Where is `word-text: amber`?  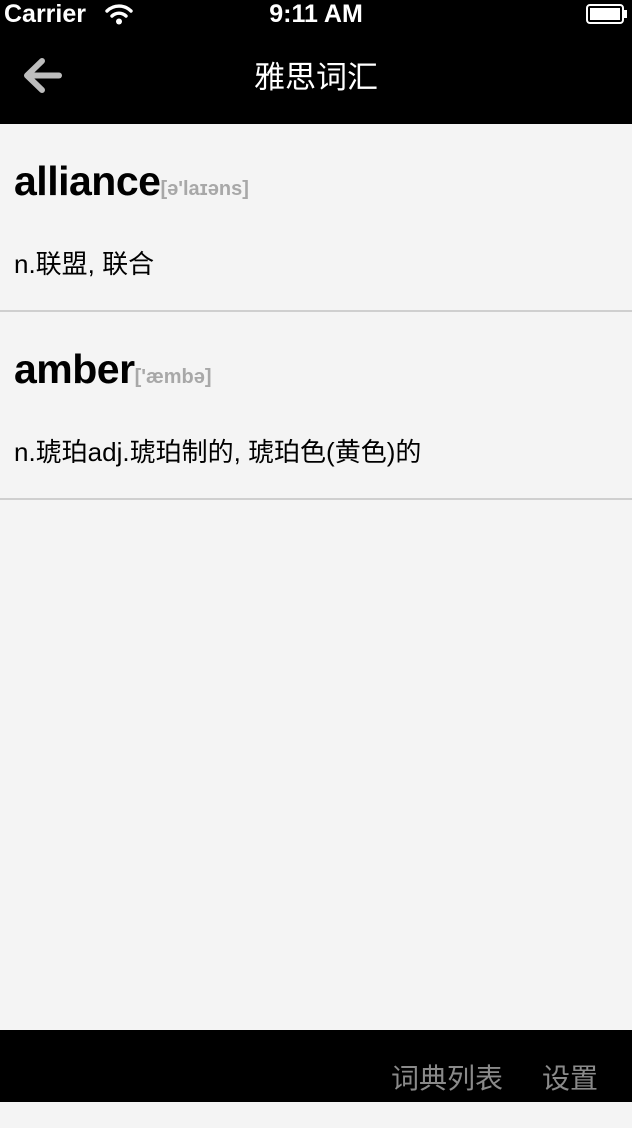 word-text: amber is located at coordinates (74, 369).